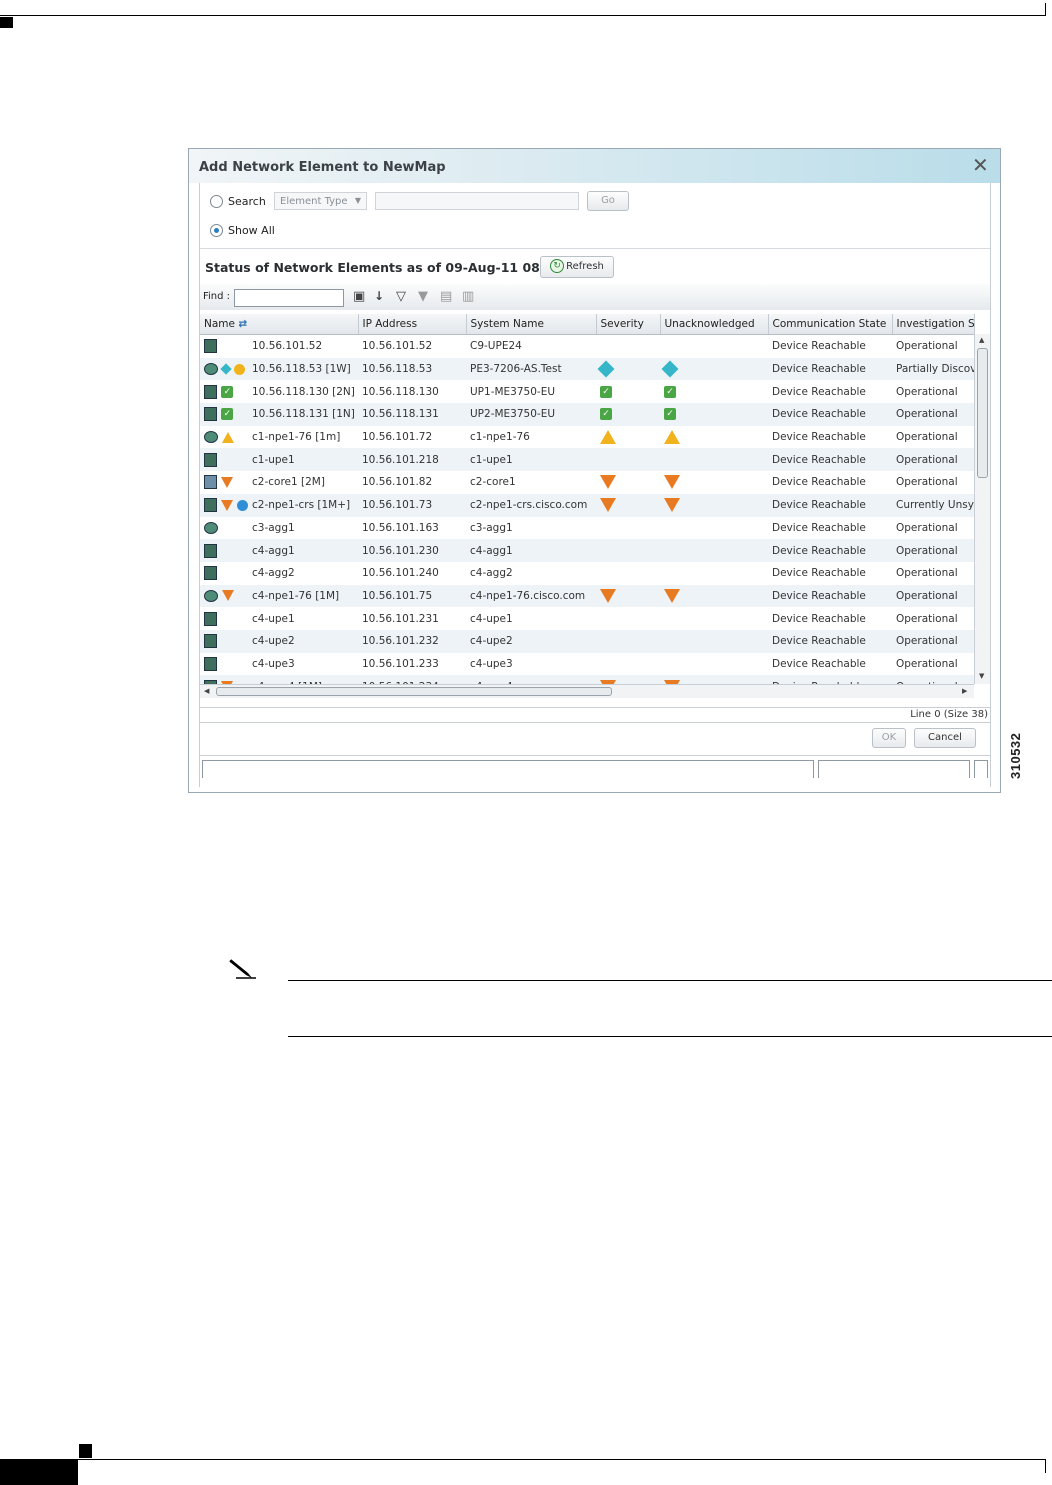 The image size is (1052, 1485). What do you see at coordinates (412, 324) in the screenshot?
I see `column-header-ip-address: IP Address` at bounding box center [412, 324].